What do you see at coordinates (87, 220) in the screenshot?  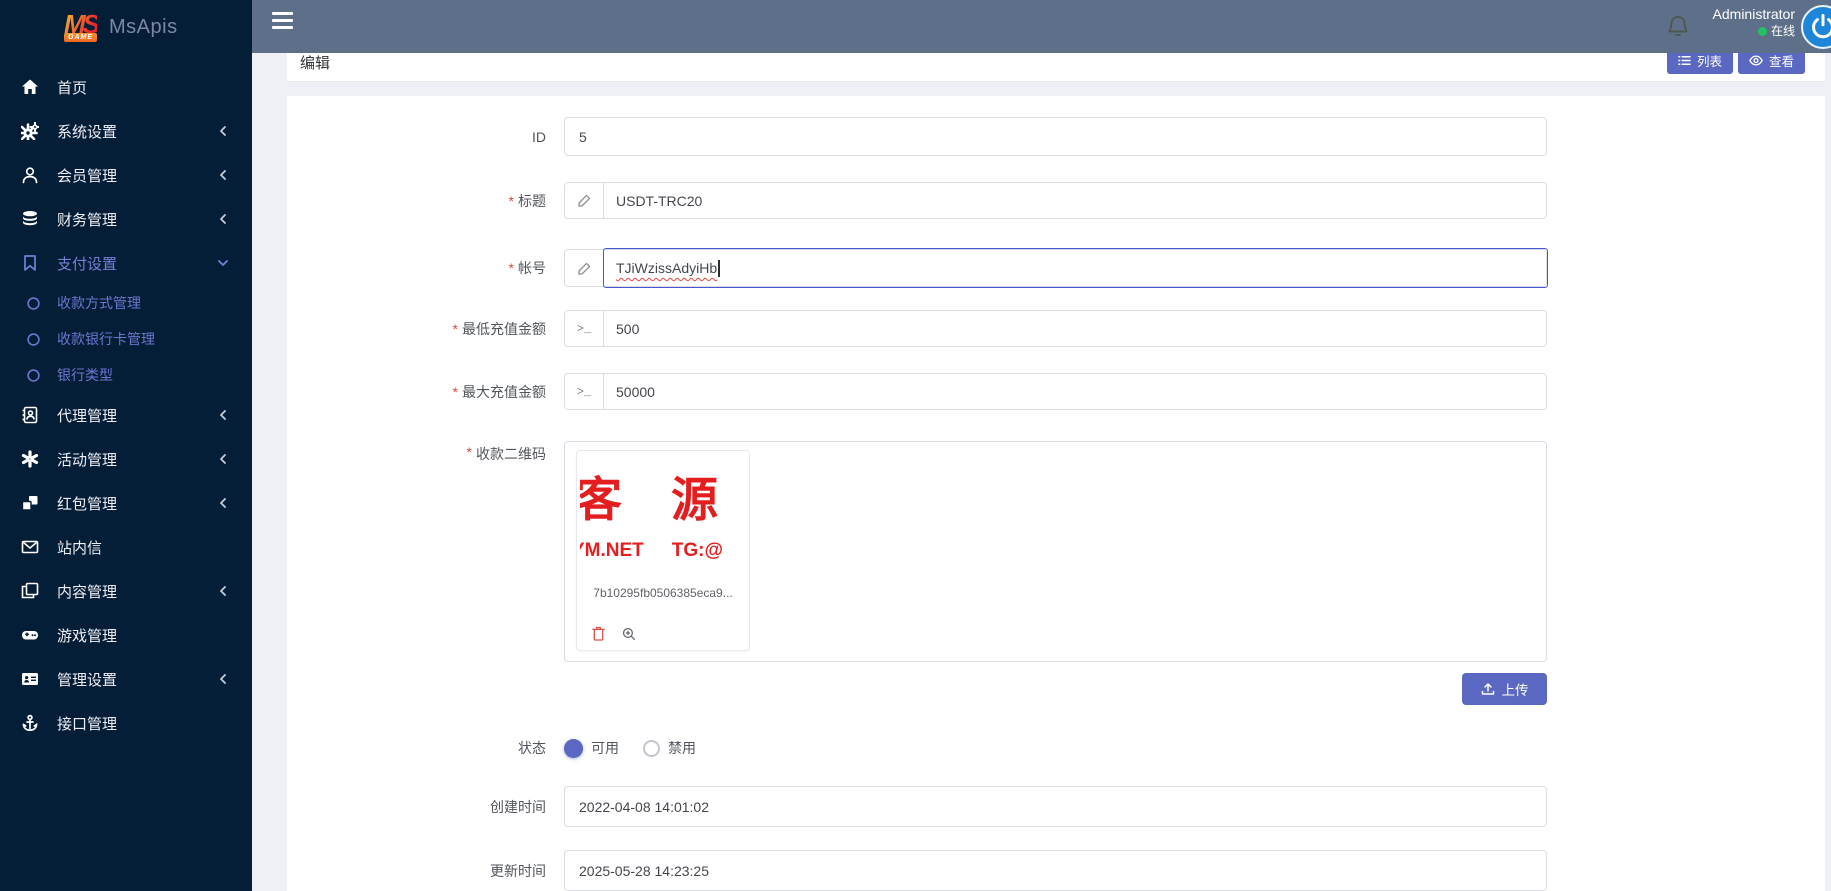 I see `sidebar-item-label: 财务管理` at bounding box center [87, 220].